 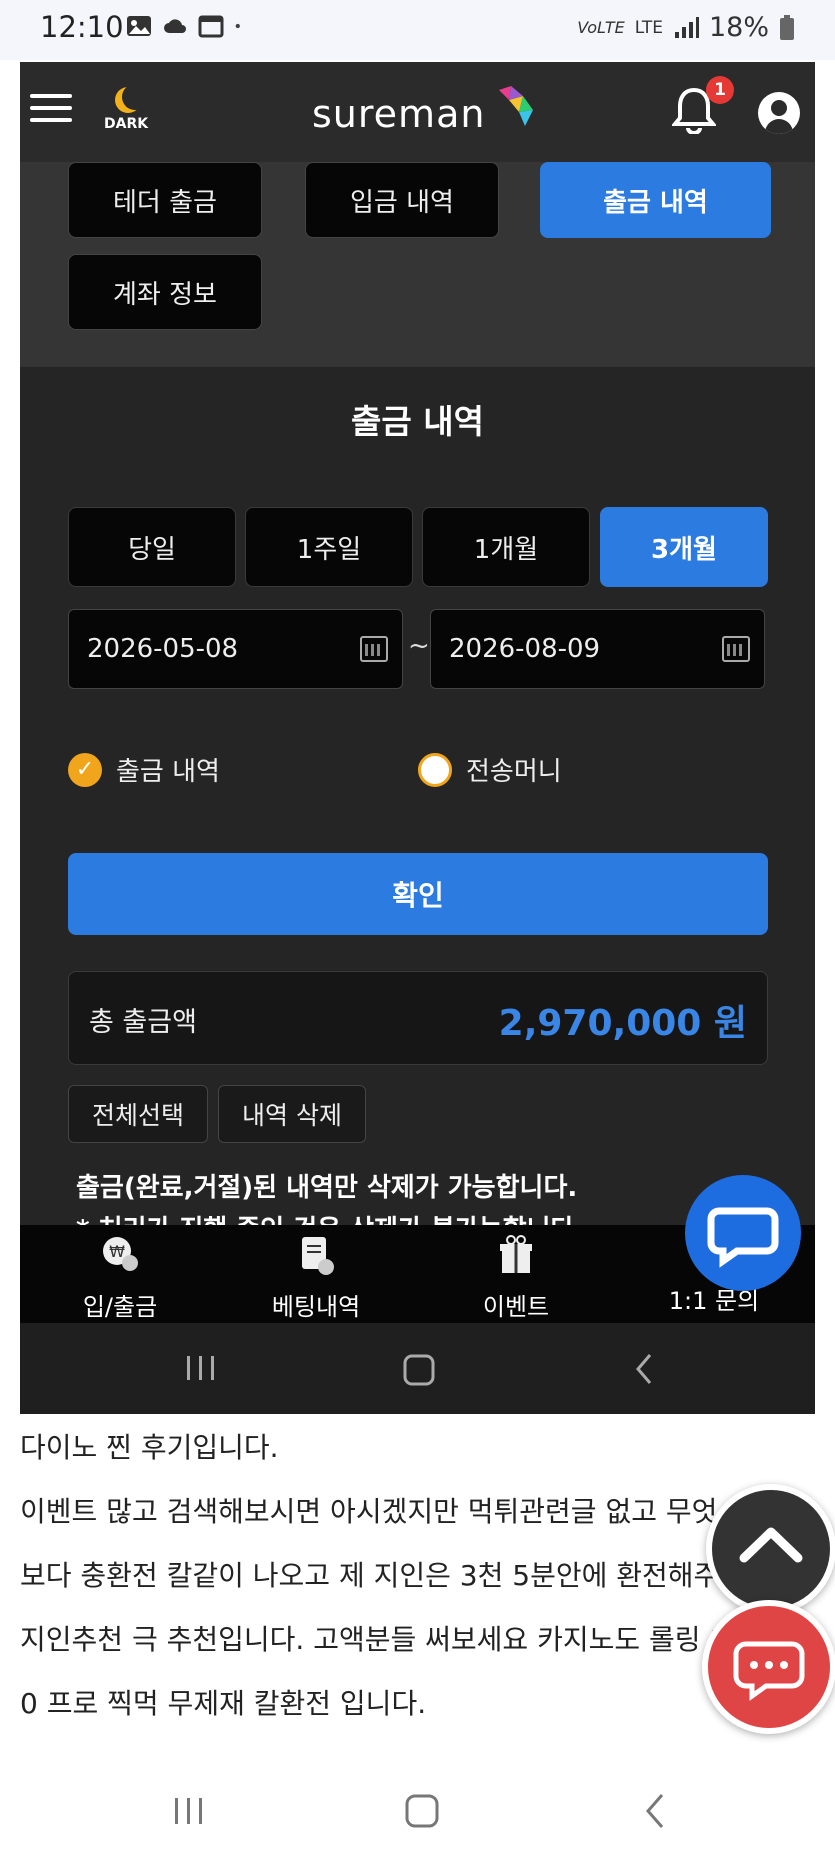 I want to click on nav-event: 이벤트, so click(x=516, y=1277).